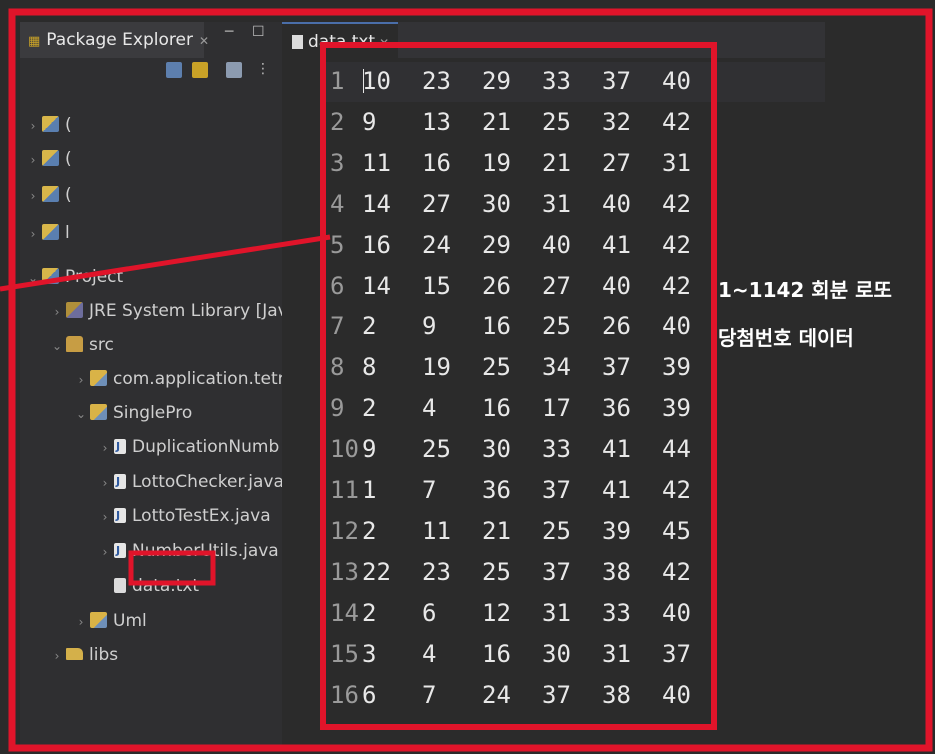  I want to click on annotation-line-1: 1~1142 회분 로또, so click(805, 290).